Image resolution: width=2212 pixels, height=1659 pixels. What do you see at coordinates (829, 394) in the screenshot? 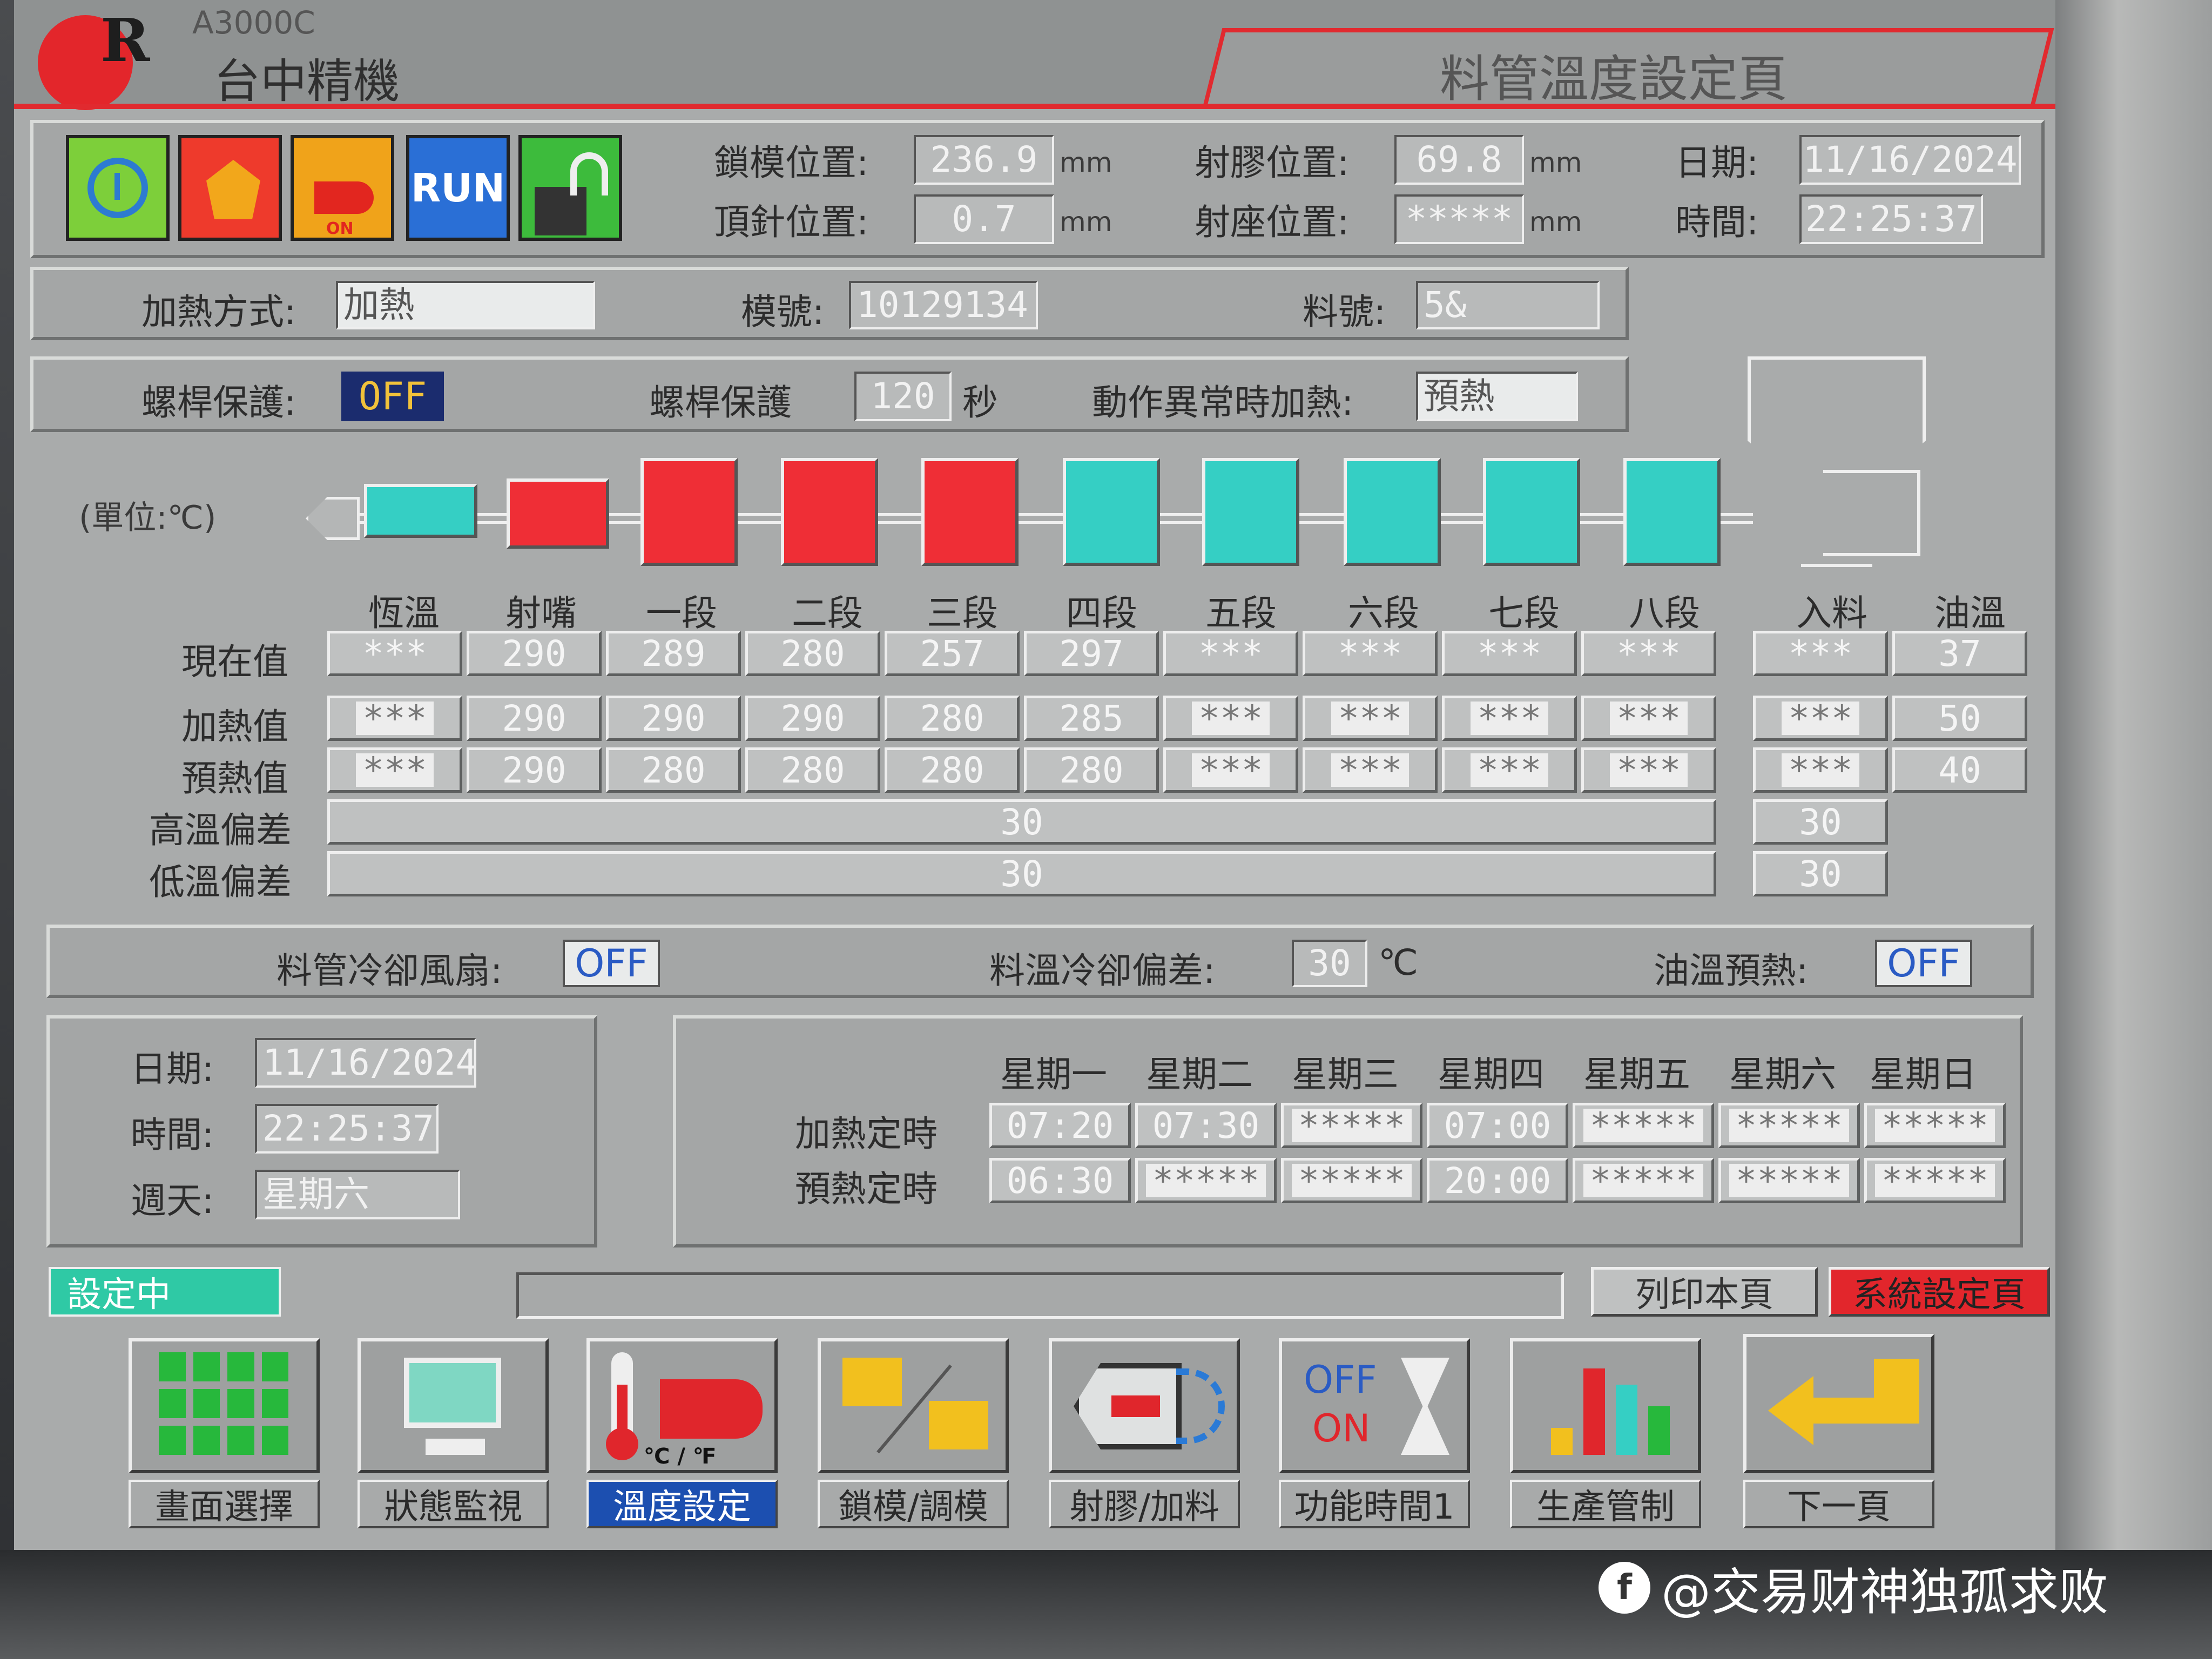
I see `protect-panel: 螺桿保護: OFF 螺桿保護 120 秒 動作異常時加熱: 預熱` at bounding box center [829, 394].